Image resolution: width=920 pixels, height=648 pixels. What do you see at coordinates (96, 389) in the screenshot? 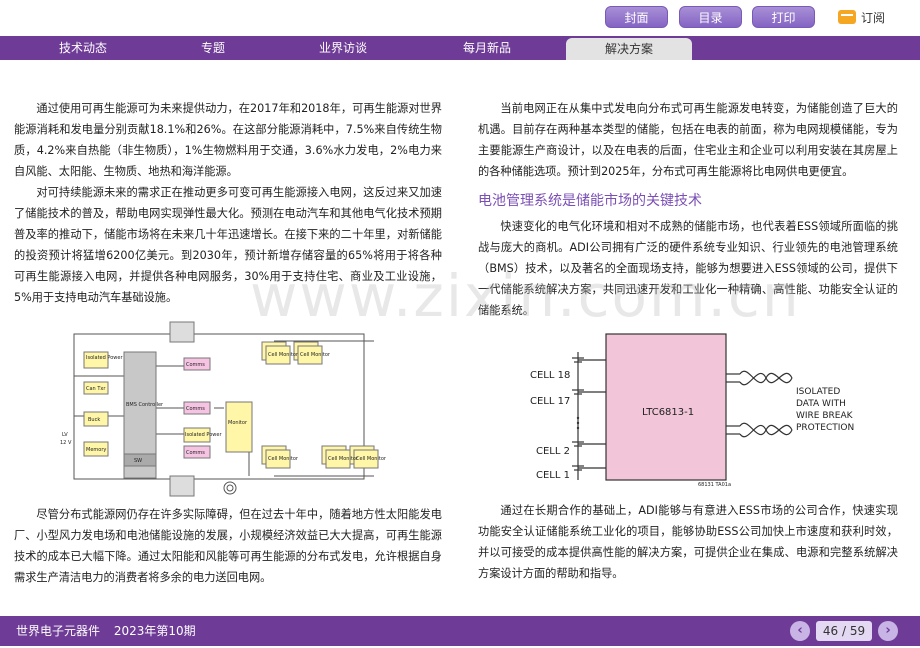
I see `diagram-label: Can Txr` at bounding box center [96, 389].